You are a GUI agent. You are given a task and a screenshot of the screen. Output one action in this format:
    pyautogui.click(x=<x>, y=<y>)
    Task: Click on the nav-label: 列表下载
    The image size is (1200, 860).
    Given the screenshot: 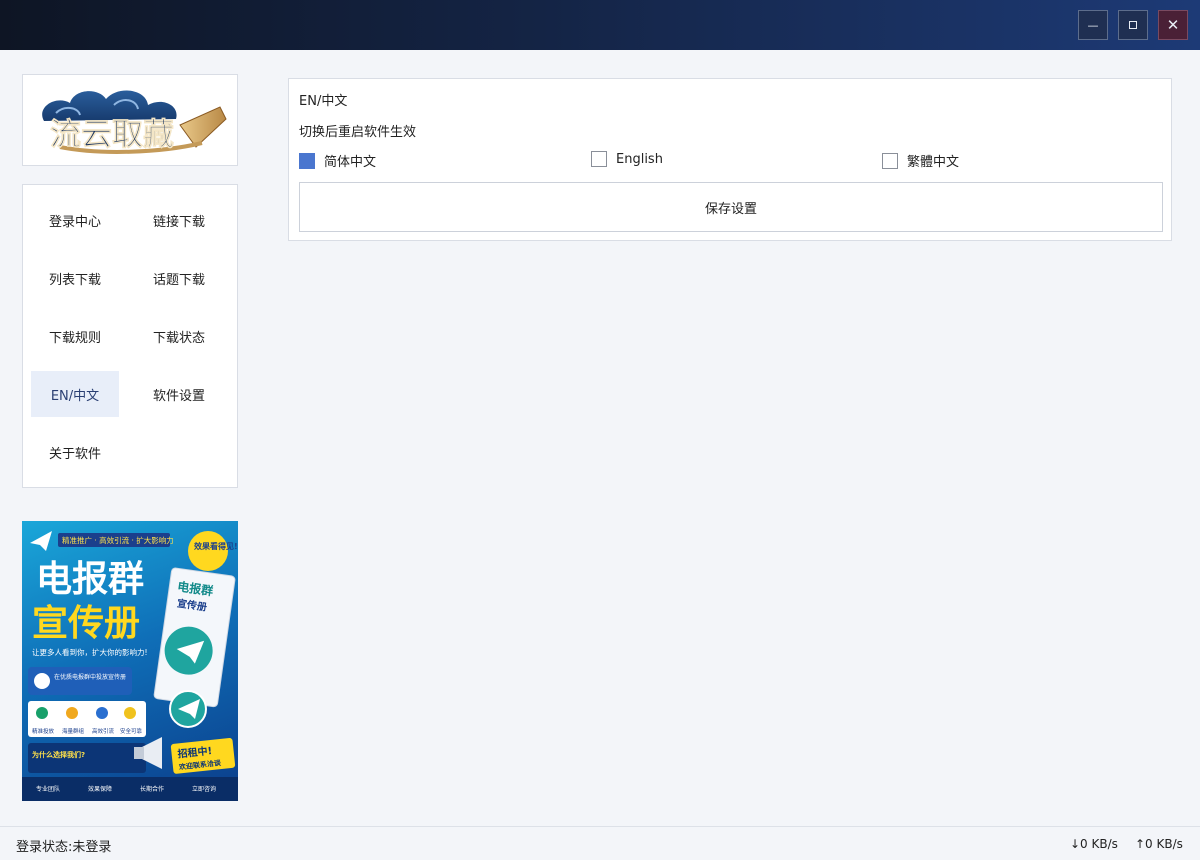 What is the action you would take?
    pyautogui.click(x=74, y=280)
    